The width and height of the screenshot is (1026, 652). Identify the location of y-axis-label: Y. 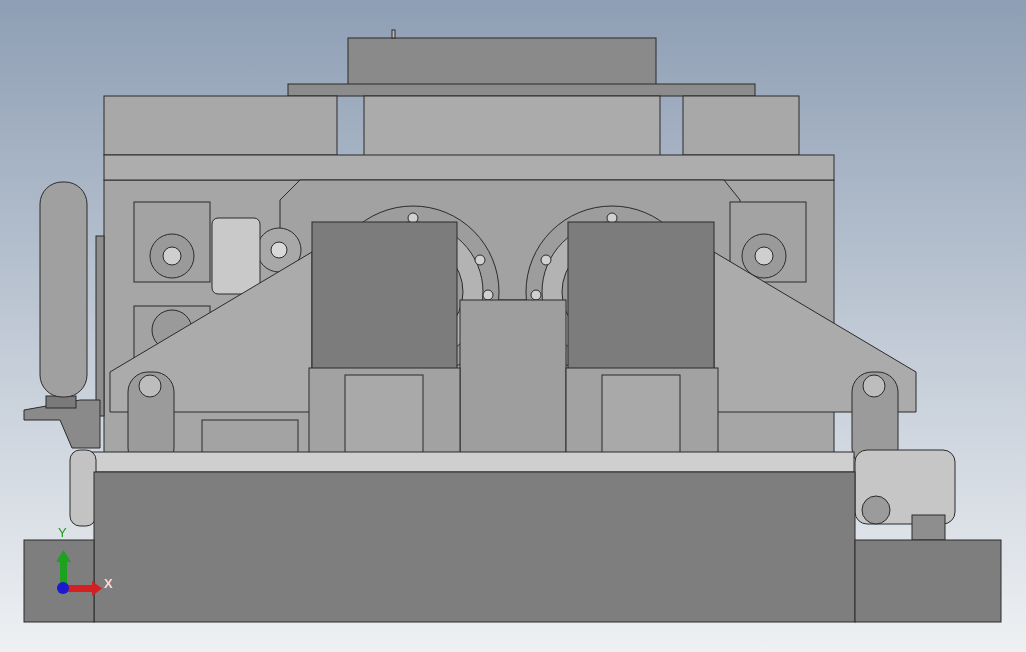
(62, 532).